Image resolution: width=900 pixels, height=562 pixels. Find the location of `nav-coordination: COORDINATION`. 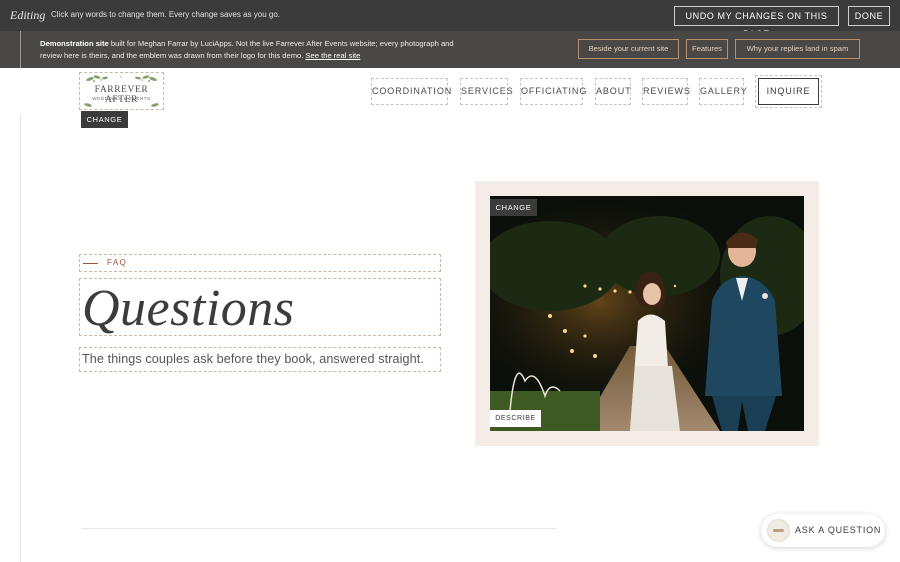

nav-coordination: COORDINATION is located at coordinates (411, 91).